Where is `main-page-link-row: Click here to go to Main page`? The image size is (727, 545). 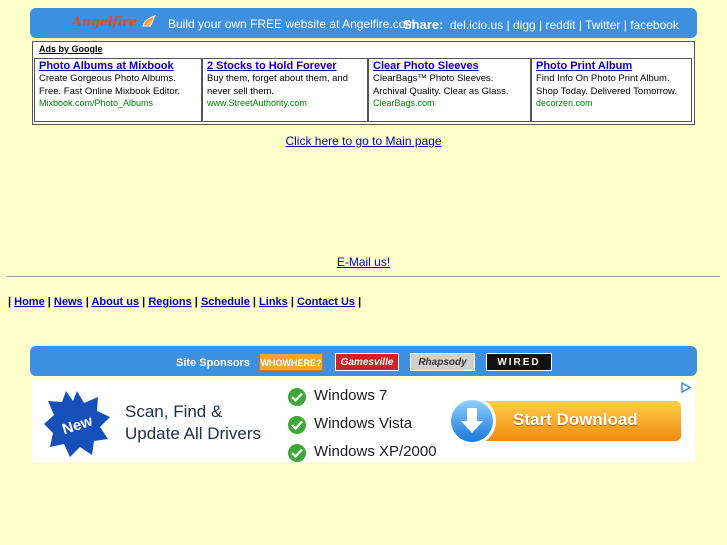 main-page-link-row: Click here to go to Main page is located at coordinates (363, 141).